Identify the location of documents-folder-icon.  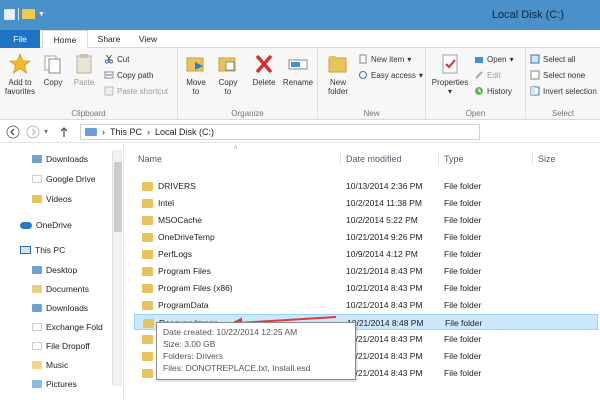
(37, 289).